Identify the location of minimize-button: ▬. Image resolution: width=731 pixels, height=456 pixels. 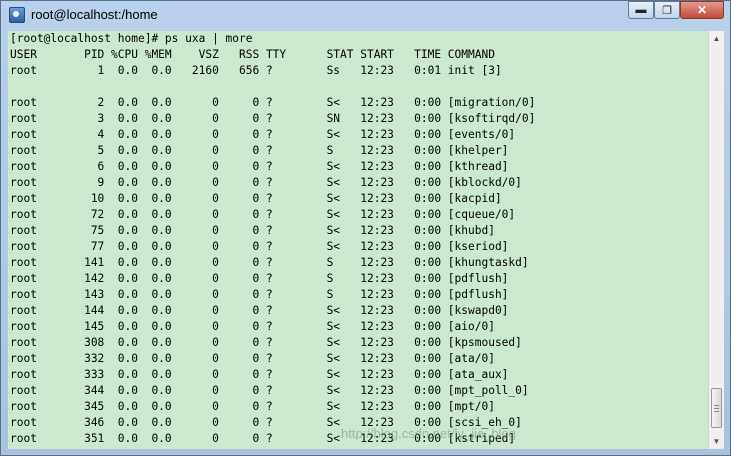
(641, 10).